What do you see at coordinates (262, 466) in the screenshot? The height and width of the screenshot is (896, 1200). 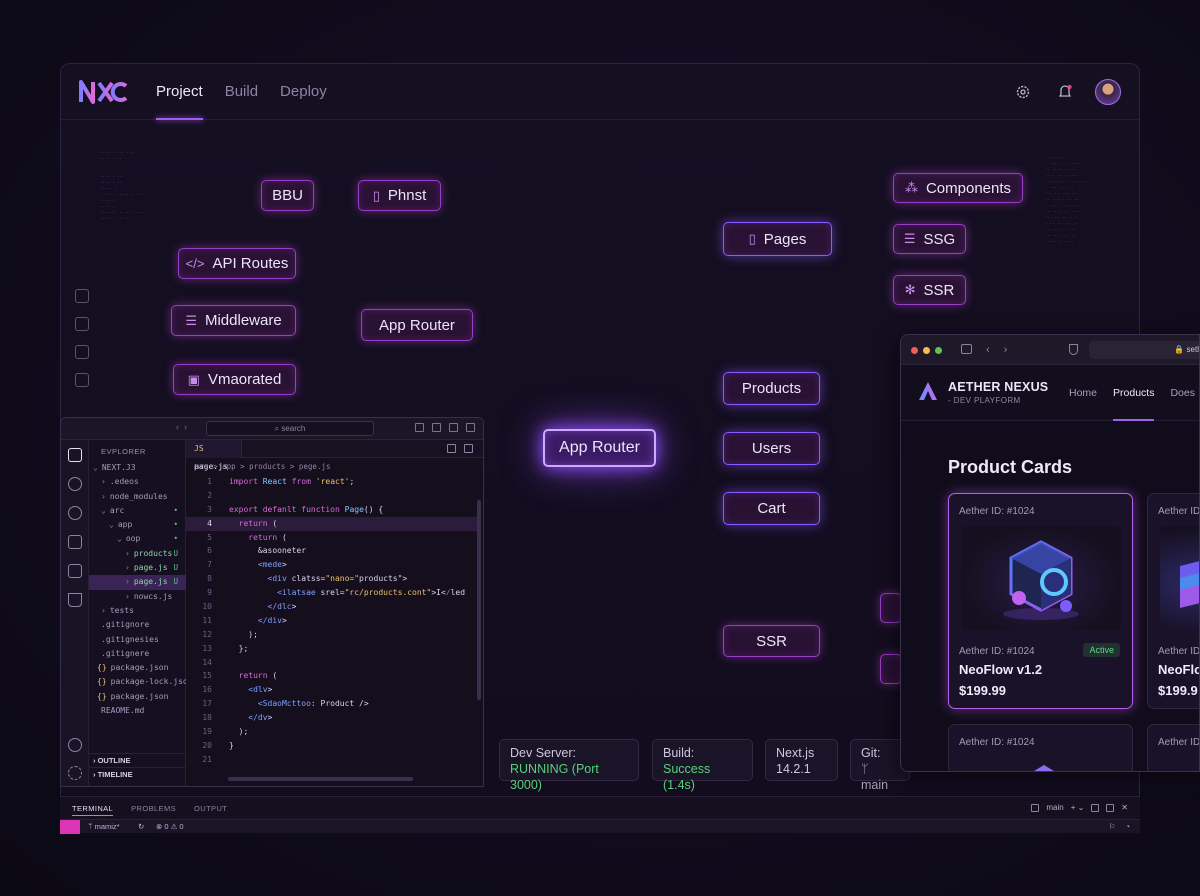 I see `breadcrumb: are > app > products > pege.js` at bounding box center [262, 466].